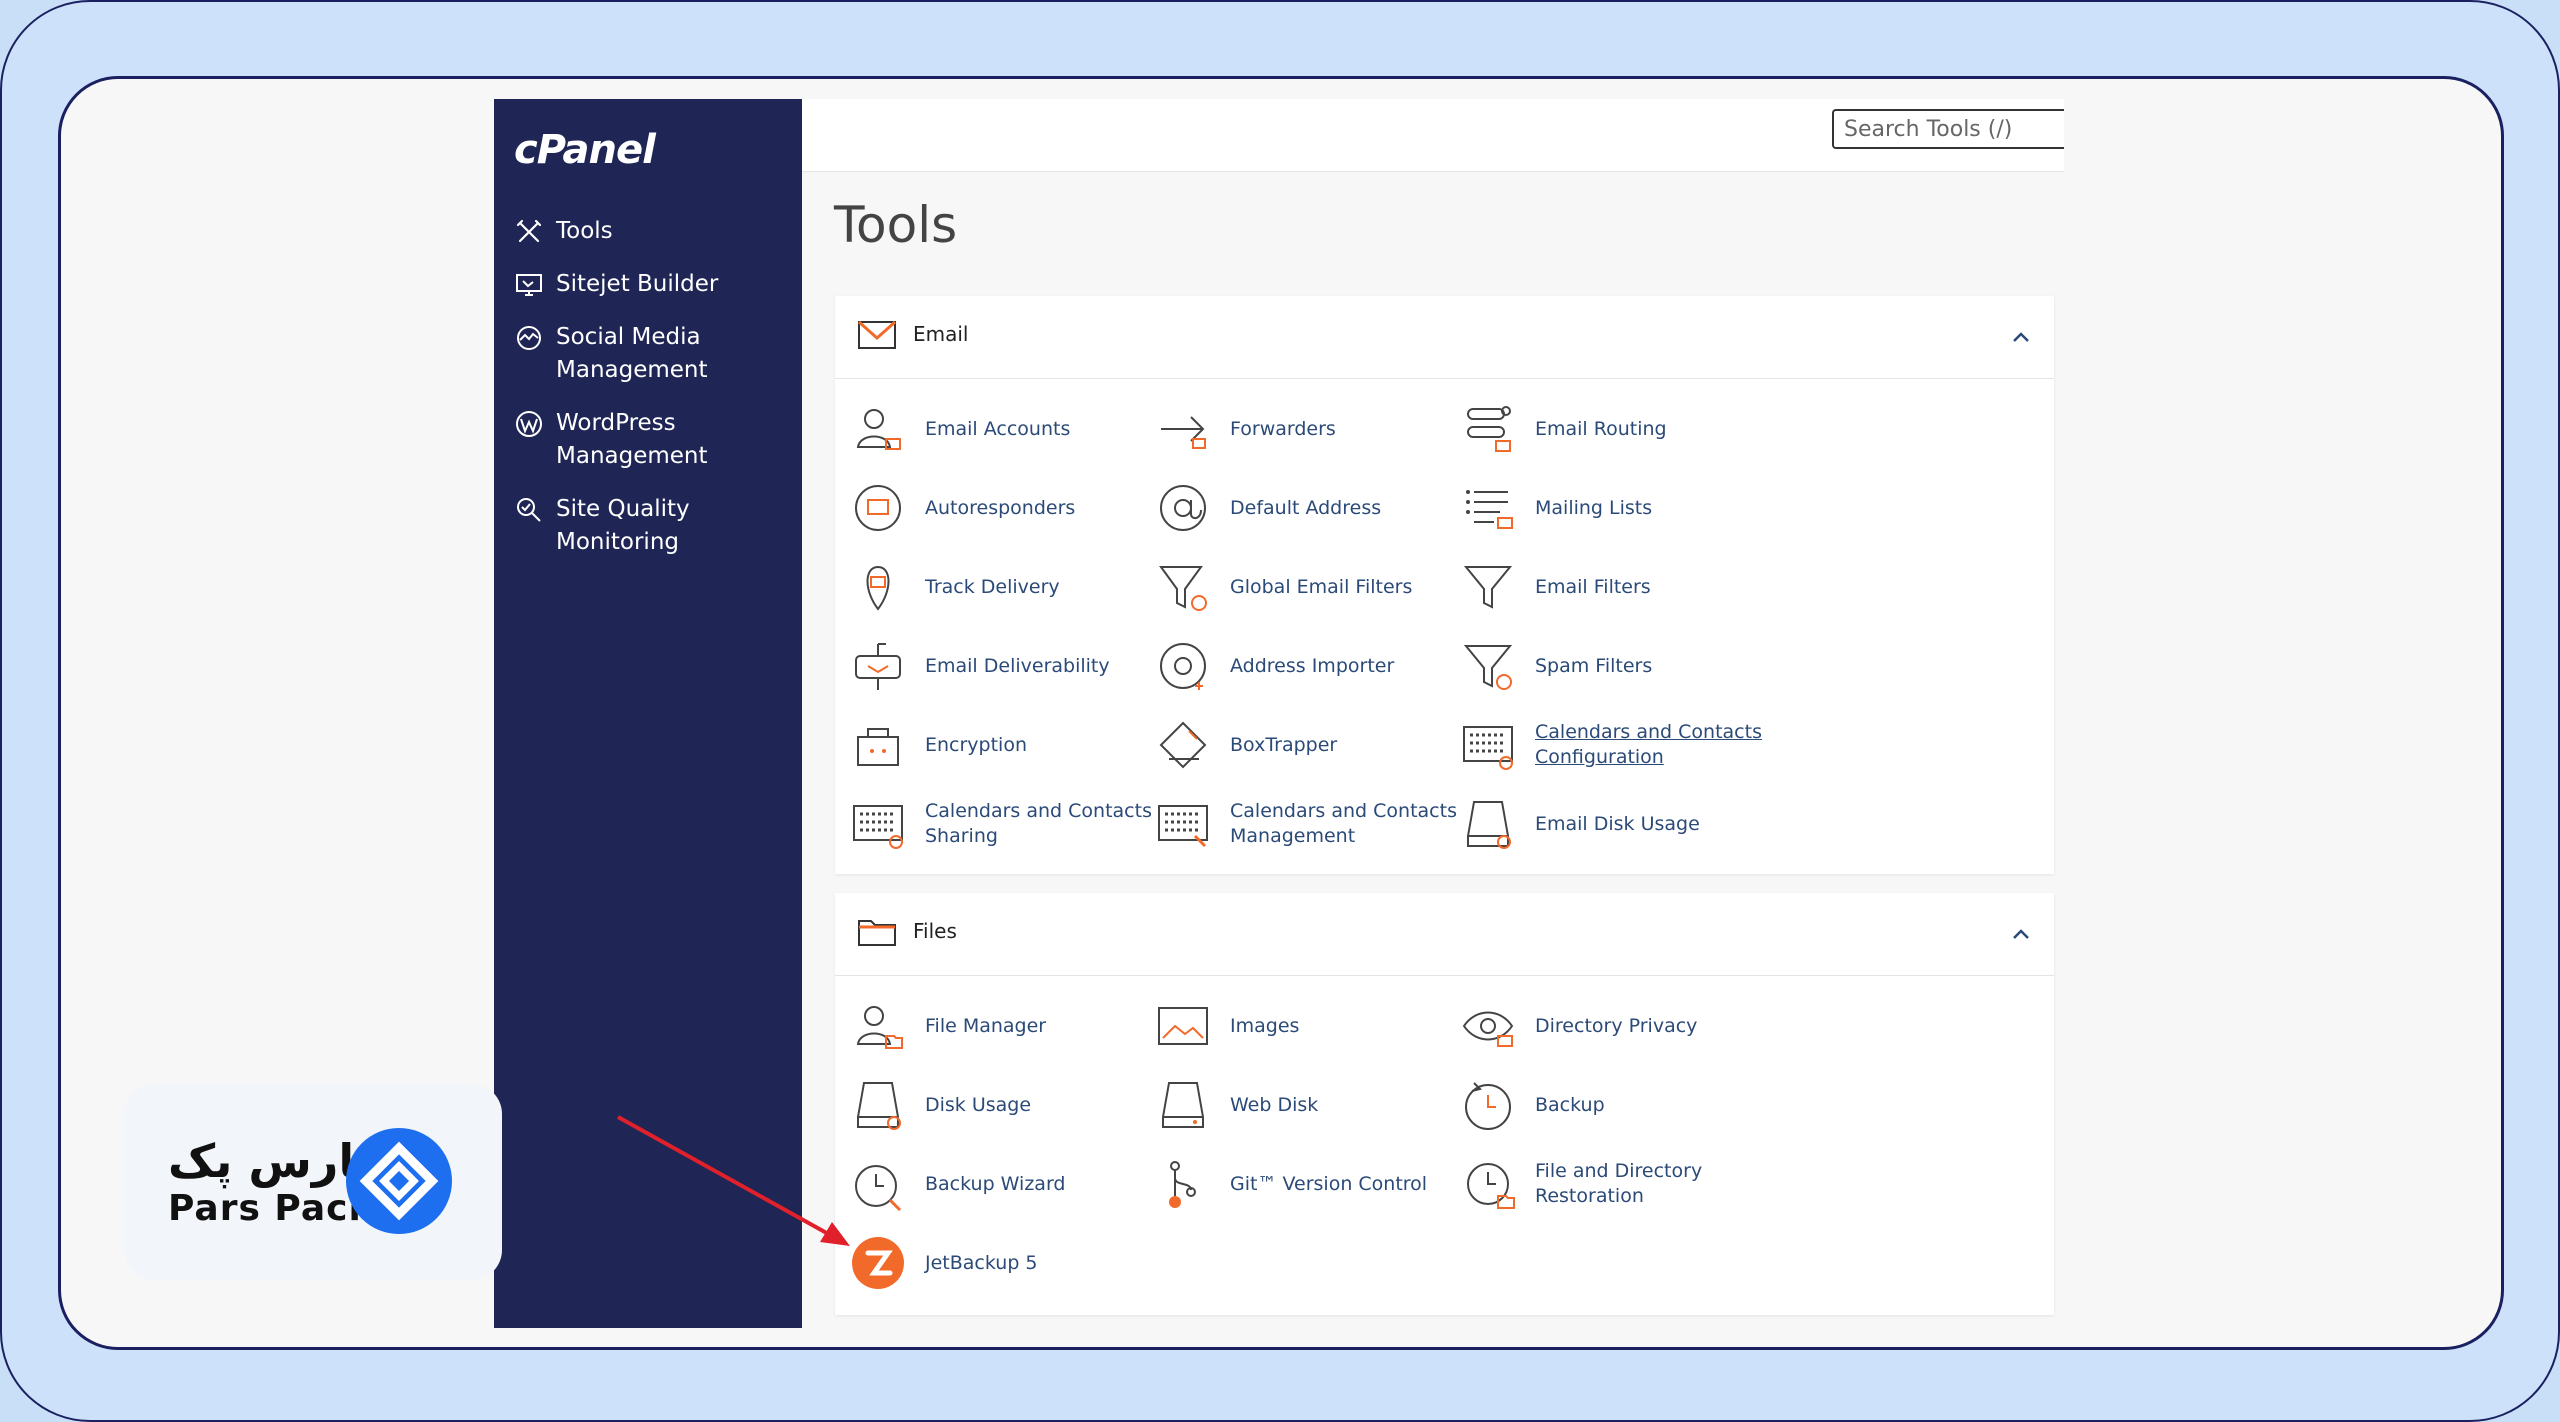 Image resolution: width=2560 pixels, height=1422 pixels. Describe the element at coordinates (1624, 824) in the screenshot. I see `tool-email-disk-usage: Email Disk Usage` at that location.